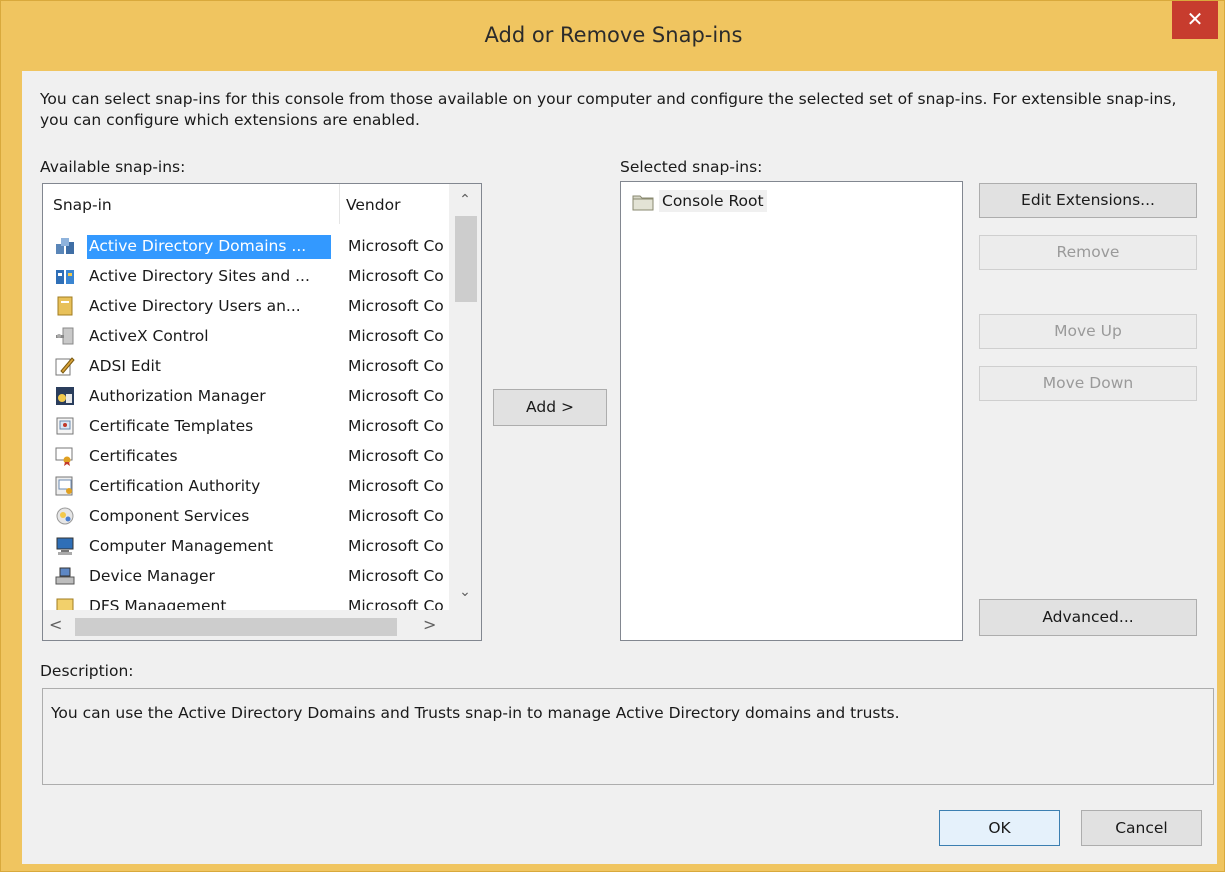 The image size is (1225, 872). Describe the element at coordinates (87, 671) in the screenshot. I see `description-label: Description:` at that location.